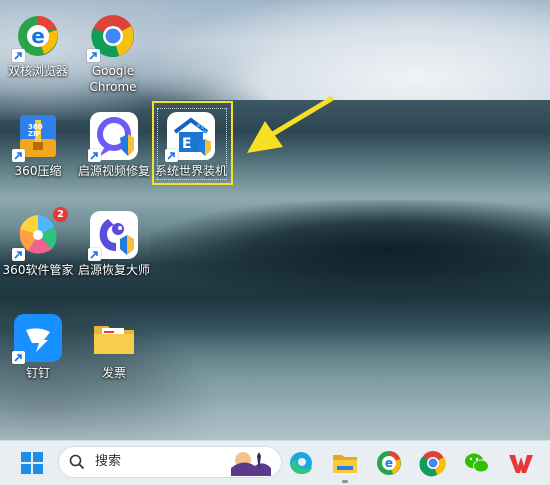  What do you see at coordinates (113, 79) in the screenshot?
I see `desktop-icon-label: Google Chrome` at bounding box center [113, 79].